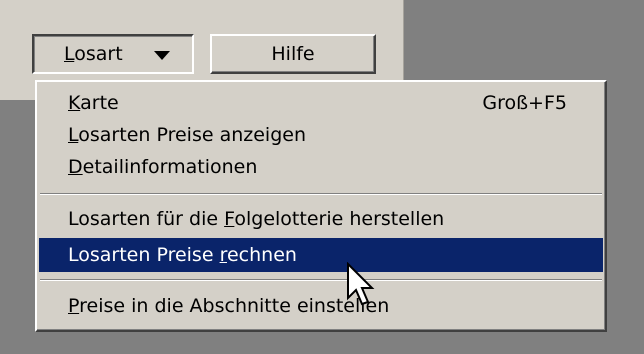  Describe the element at coordinates (321, 135) in the screenshot. I see `menu-item-losarten-preise-anzeigen: Losarten Preise anzeigen` at that location.